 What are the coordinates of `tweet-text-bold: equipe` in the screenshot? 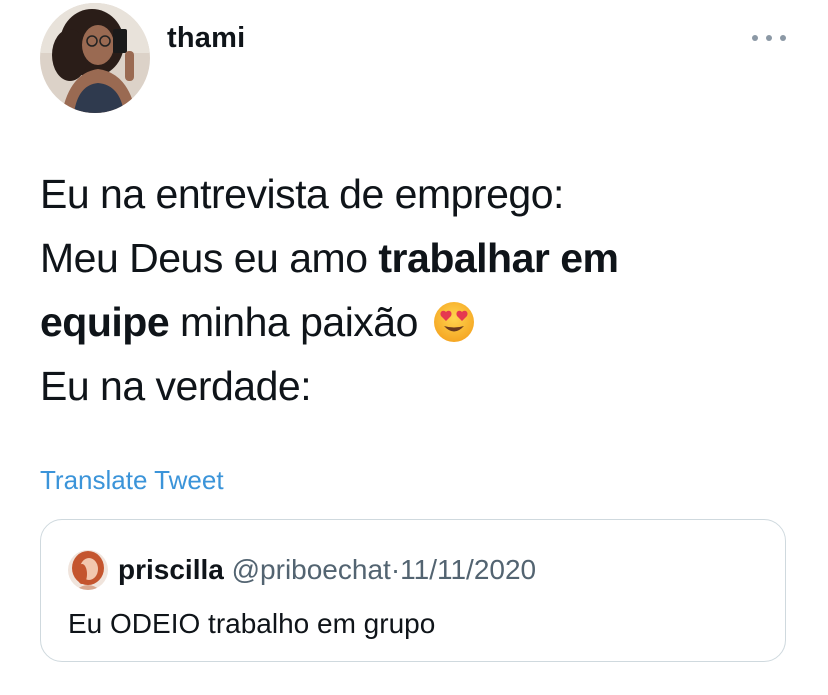 It's located at (105, 322).